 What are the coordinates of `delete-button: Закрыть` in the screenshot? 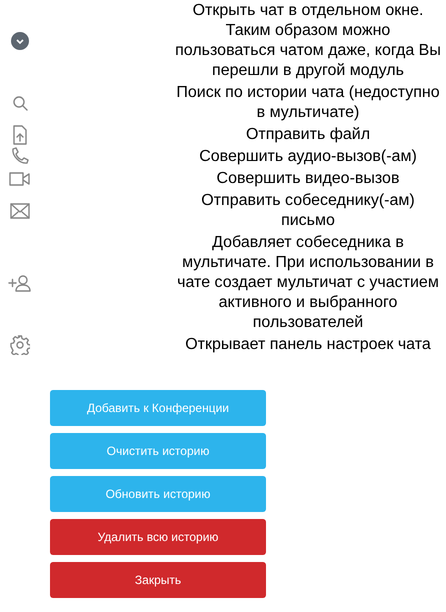 It's located at (158, 580).